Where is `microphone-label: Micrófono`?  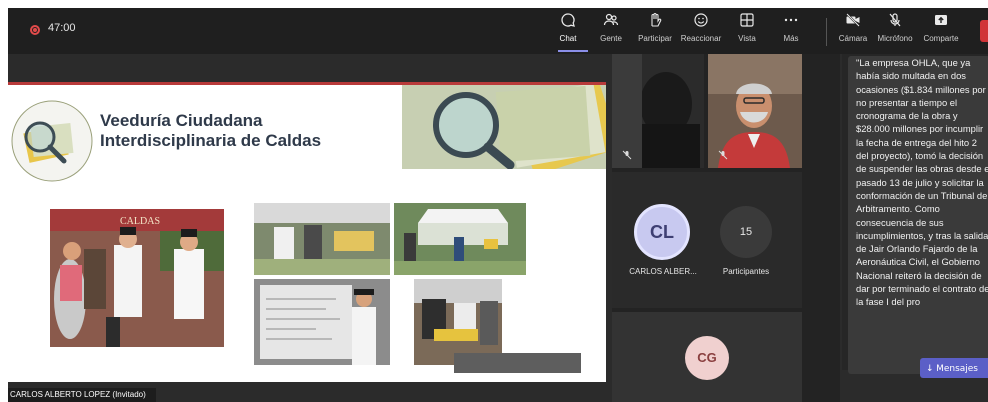 microphone-label: Micrófono is located at coordinates (895, 38).